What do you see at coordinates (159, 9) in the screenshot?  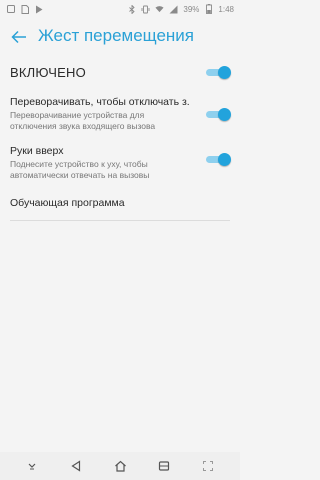 I see `wifi-icon` at bounding box center [159, 9].